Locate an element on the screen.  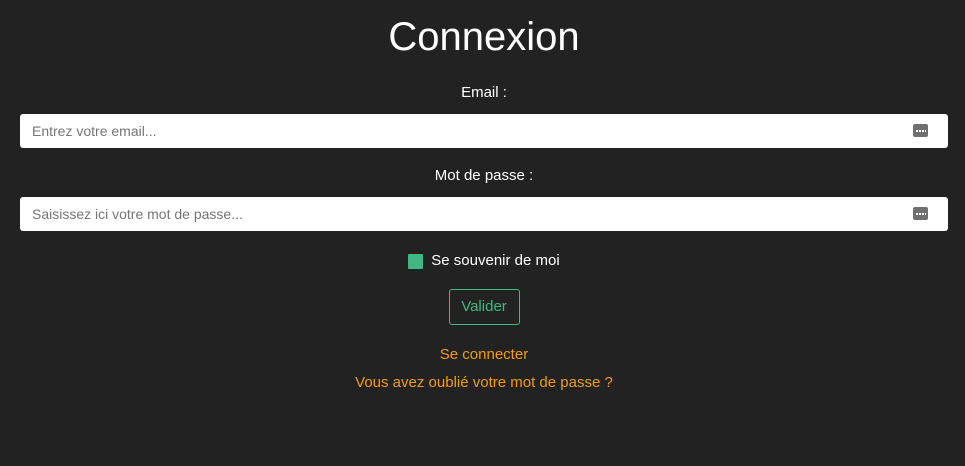
login-link: Se connecter is located at coordinates (484, 355).